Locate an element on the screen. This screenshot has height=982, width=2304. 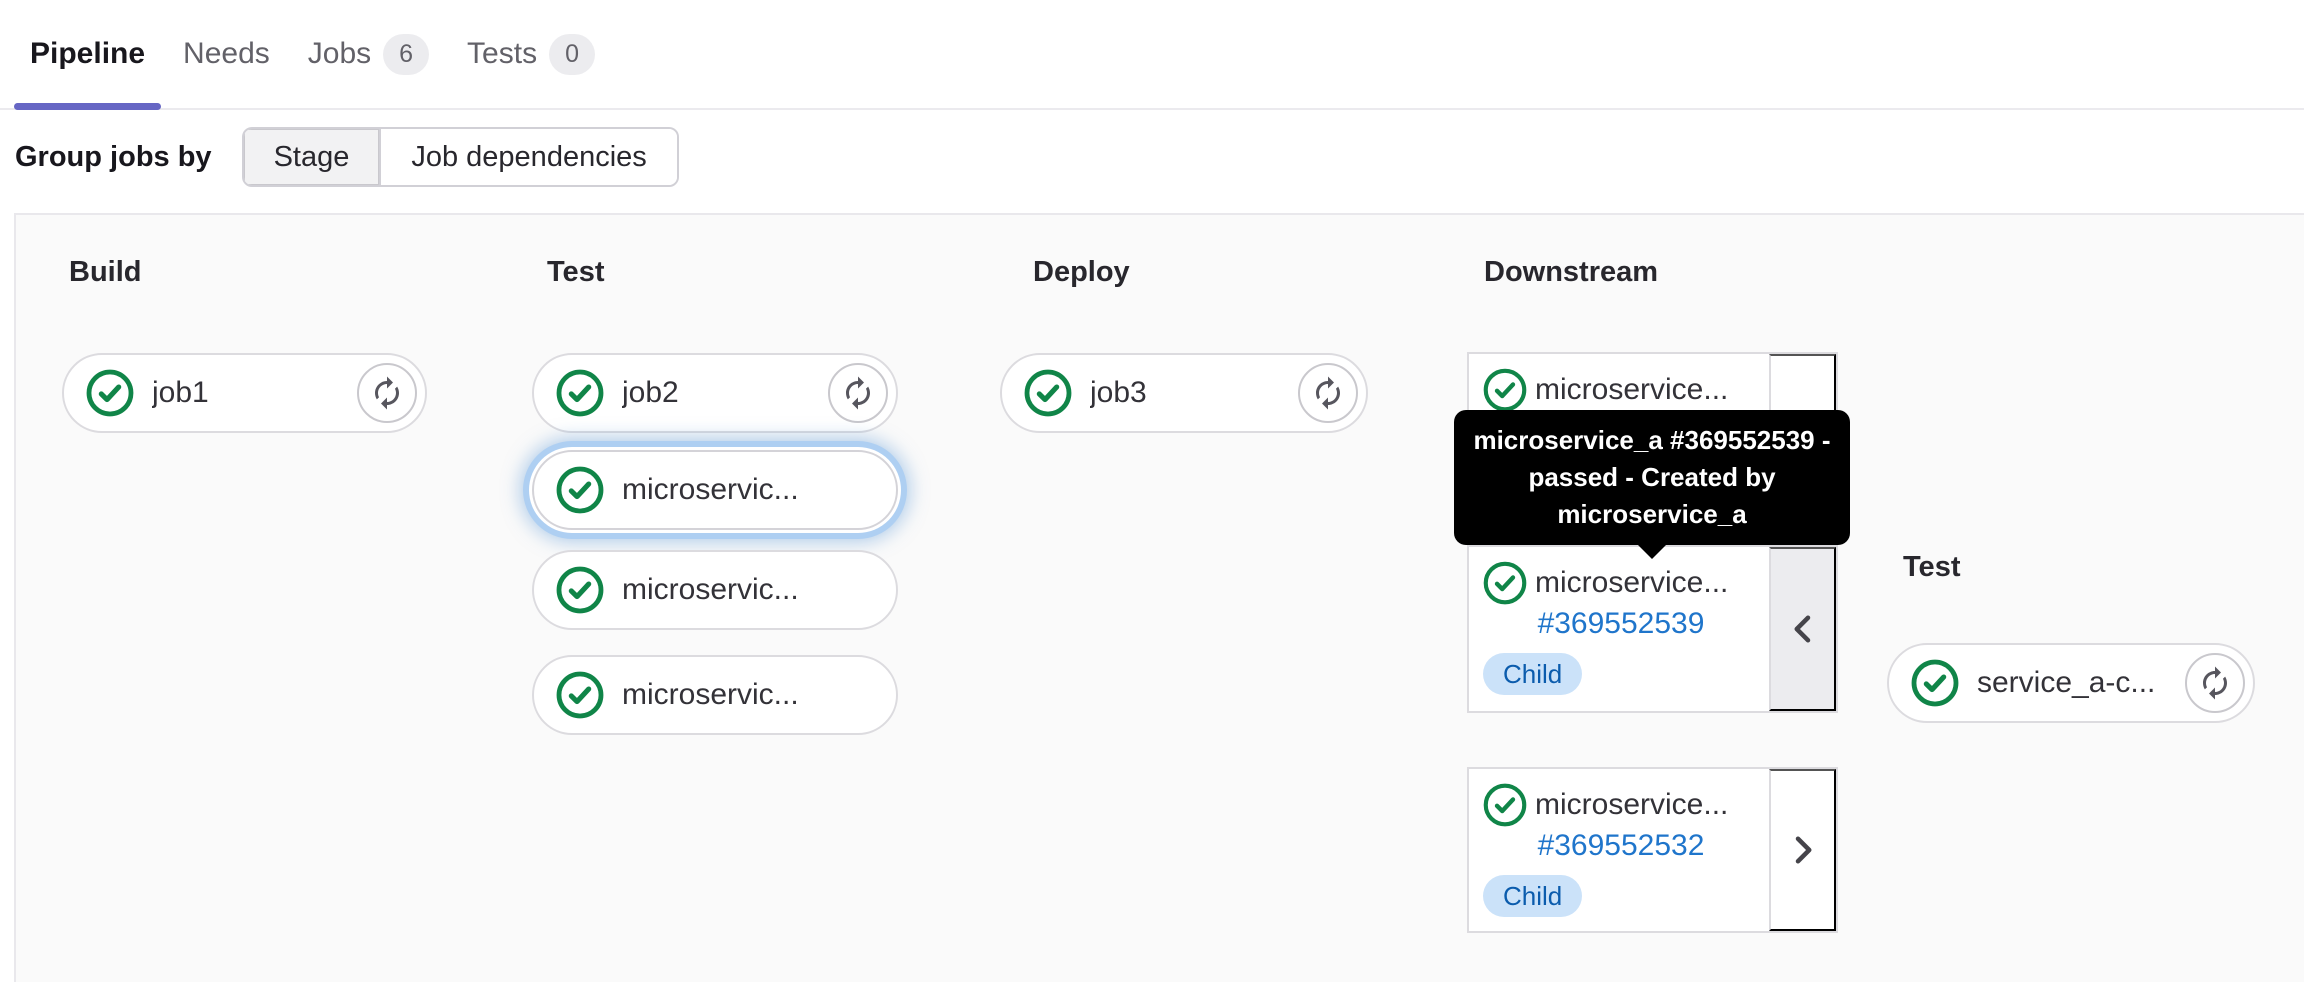
downstream-card-content: microservice... #369552532 Child is located at coordinates (1619, 850).